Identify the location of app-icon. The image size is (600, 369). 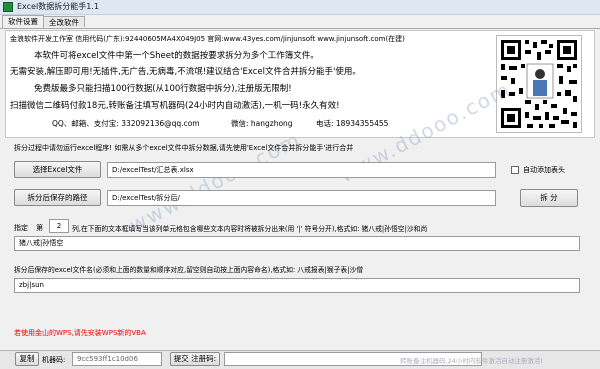
(8, 7).